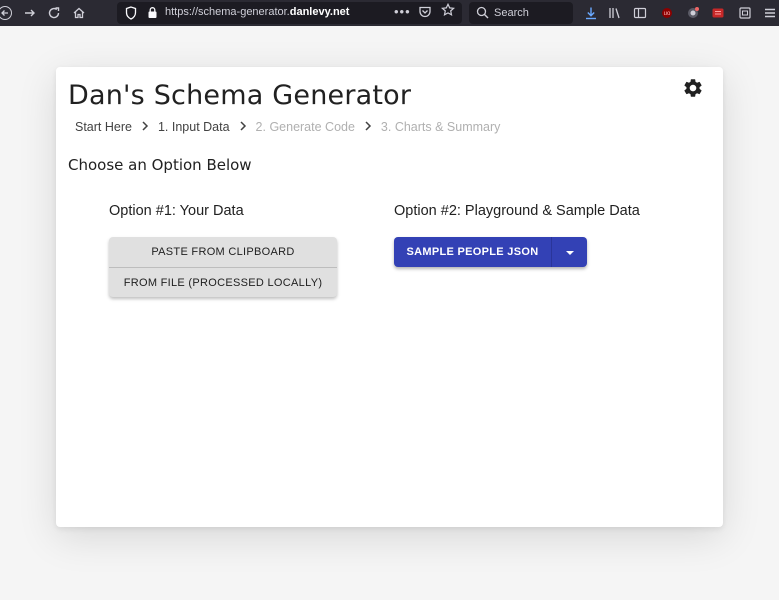 Image resolution: width=779 pixels, height=600 pixels. What do you see at coordinates (223, 252) in the screenshot?
I see `paste-from-clipboard-button: PASTE FROM CLIPBOARD` at bounding box center [223, 252].